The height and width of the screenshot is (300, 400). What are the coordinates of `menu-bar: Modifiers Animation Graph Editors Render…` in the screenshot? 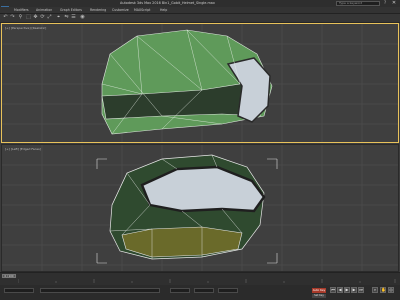 It's located at (200, 10).